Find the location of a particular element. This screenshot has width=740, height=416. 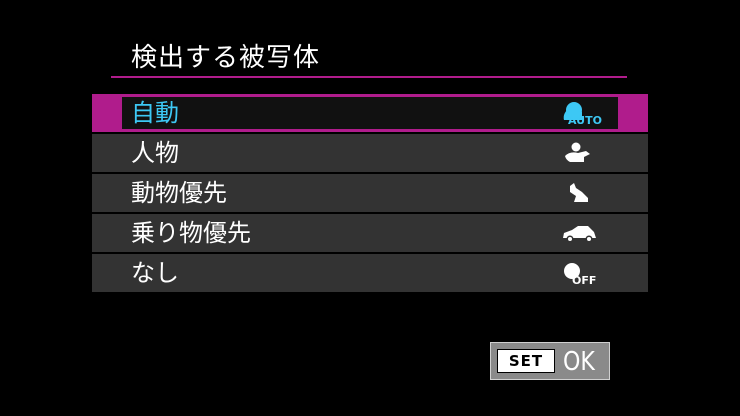

set-ok-button: SET OK is located at coordinates (550, 361).